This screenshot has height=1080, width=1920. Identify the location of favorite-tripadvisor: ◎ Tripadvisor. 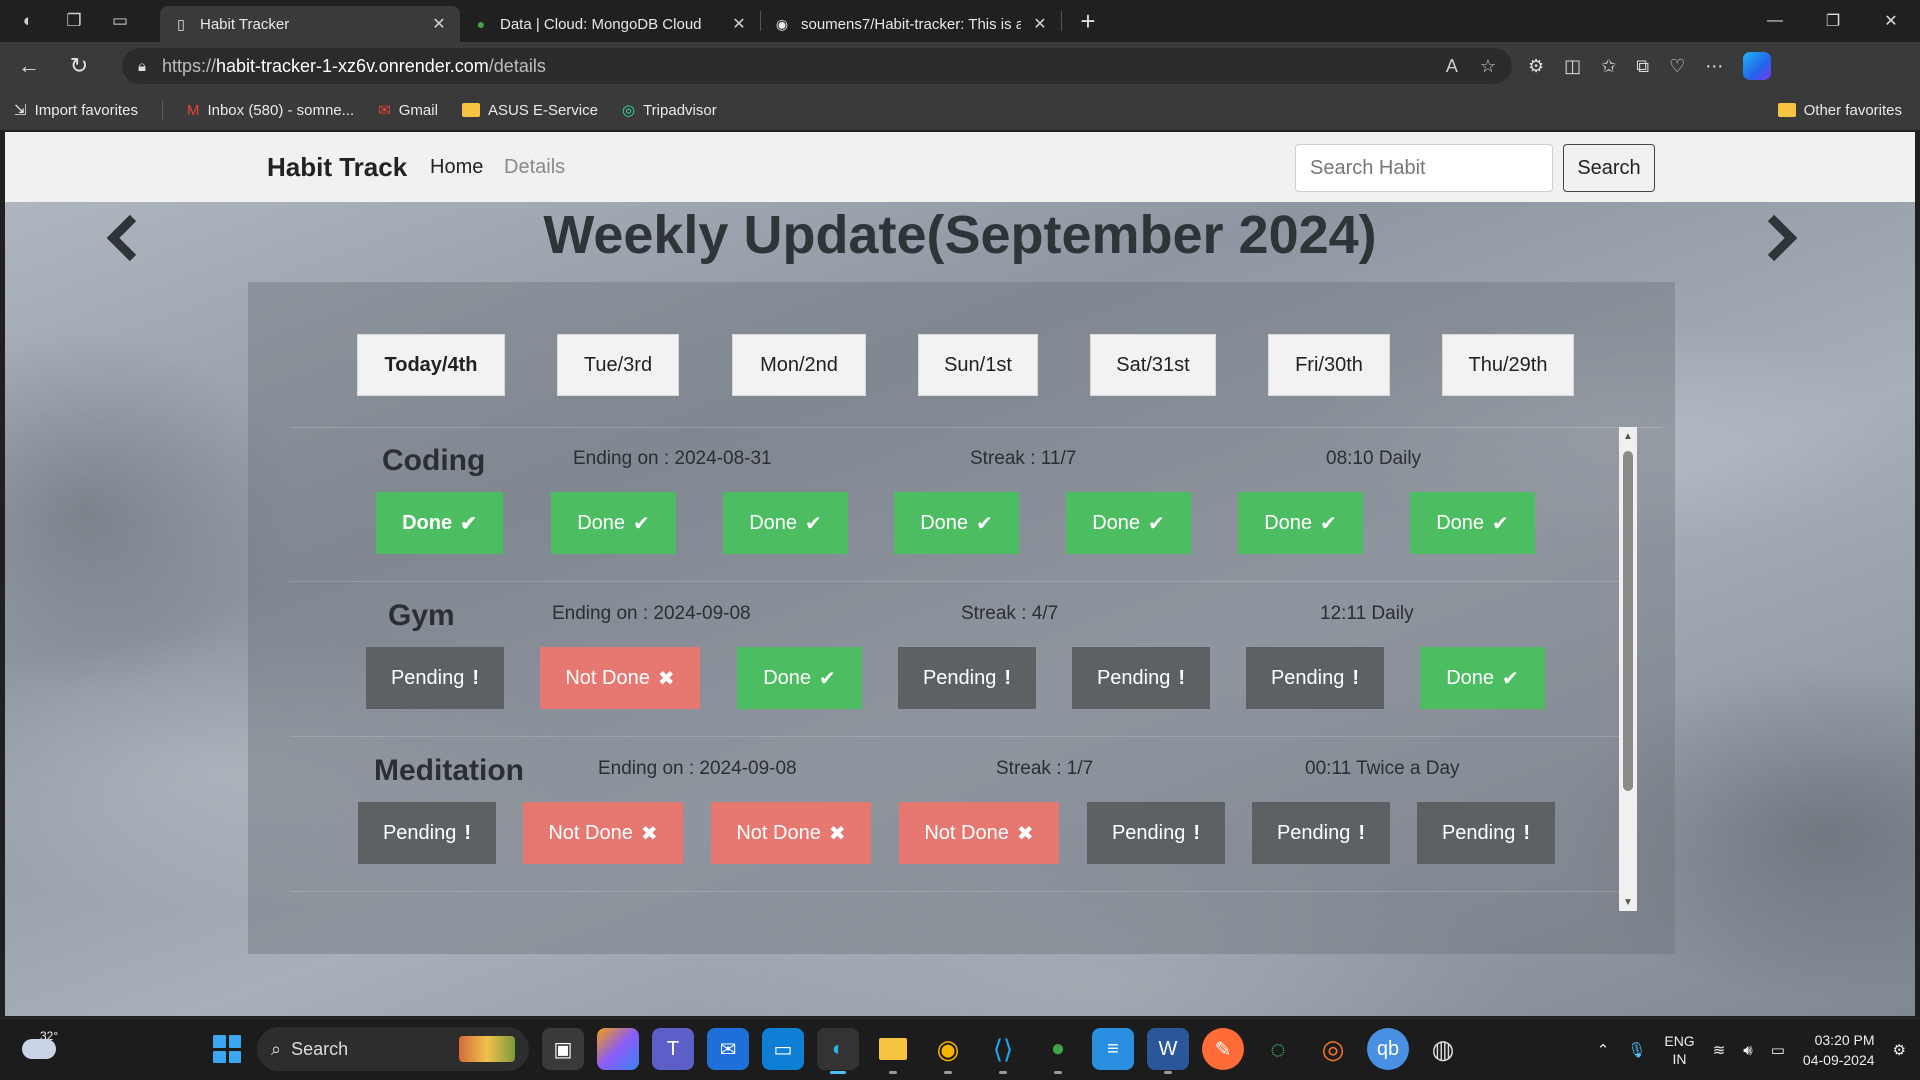
(669, 110).